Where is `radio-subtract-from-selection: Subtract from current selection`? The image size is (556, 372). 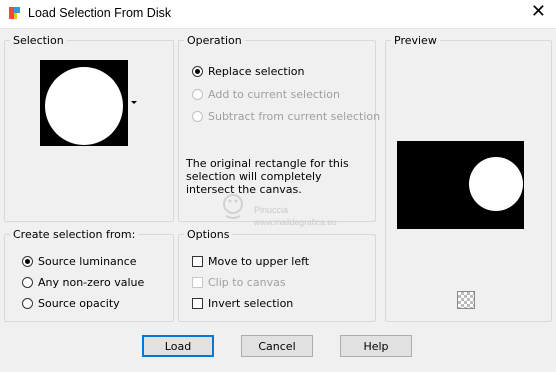
radio-subtract-from-selection: Subtract from current selection is located at coordinates (286, 116).